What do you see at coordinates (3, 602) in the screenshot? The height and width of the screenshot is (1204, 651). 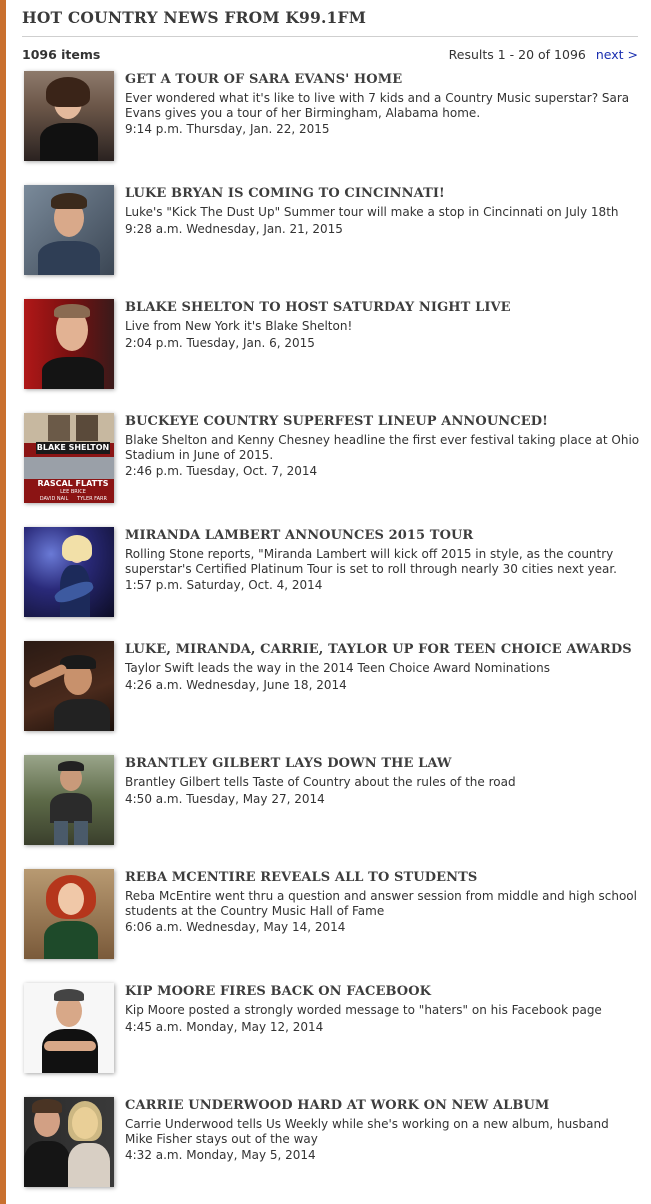 I see `left-accent-border` at bounding box center [3, 602].